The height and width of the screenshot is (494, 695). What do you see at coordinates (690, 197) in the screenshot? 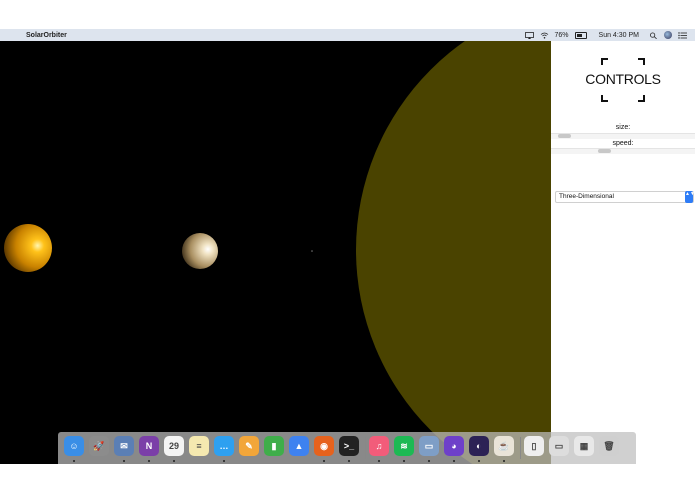
I see `select-arrows-icon: ▲▼` at bounding box center [690, 197].